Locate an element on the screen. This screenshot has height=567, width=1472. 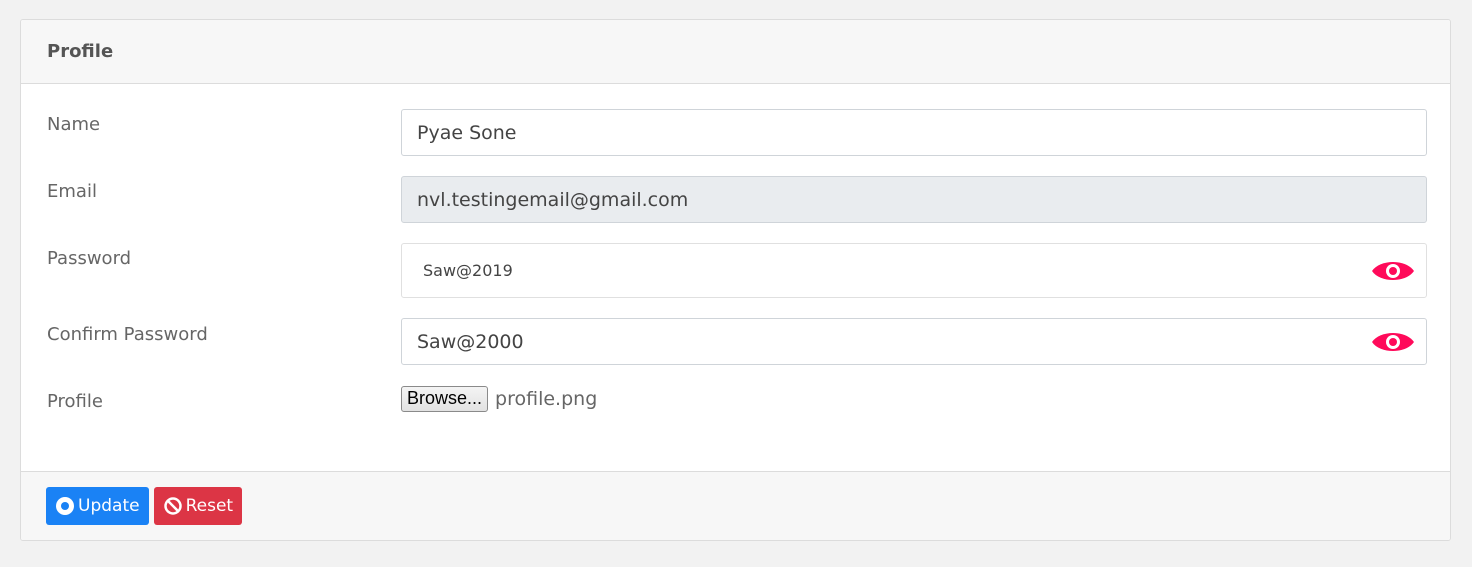
password-label: Password is located at coordinates (89, 258).